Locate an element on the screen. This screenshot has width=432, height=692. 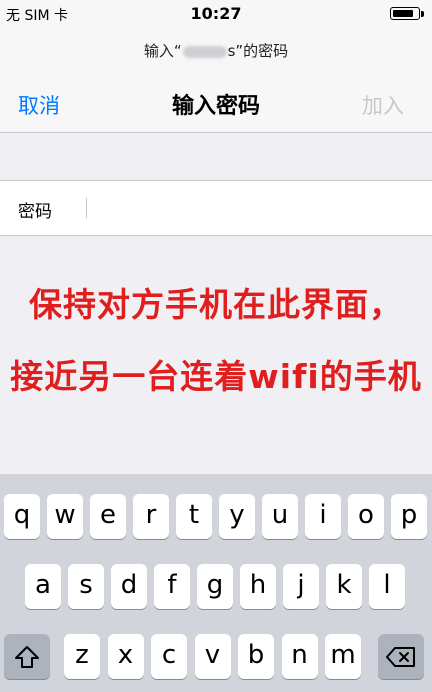
key-f: f is located at coordinates (172, 586).